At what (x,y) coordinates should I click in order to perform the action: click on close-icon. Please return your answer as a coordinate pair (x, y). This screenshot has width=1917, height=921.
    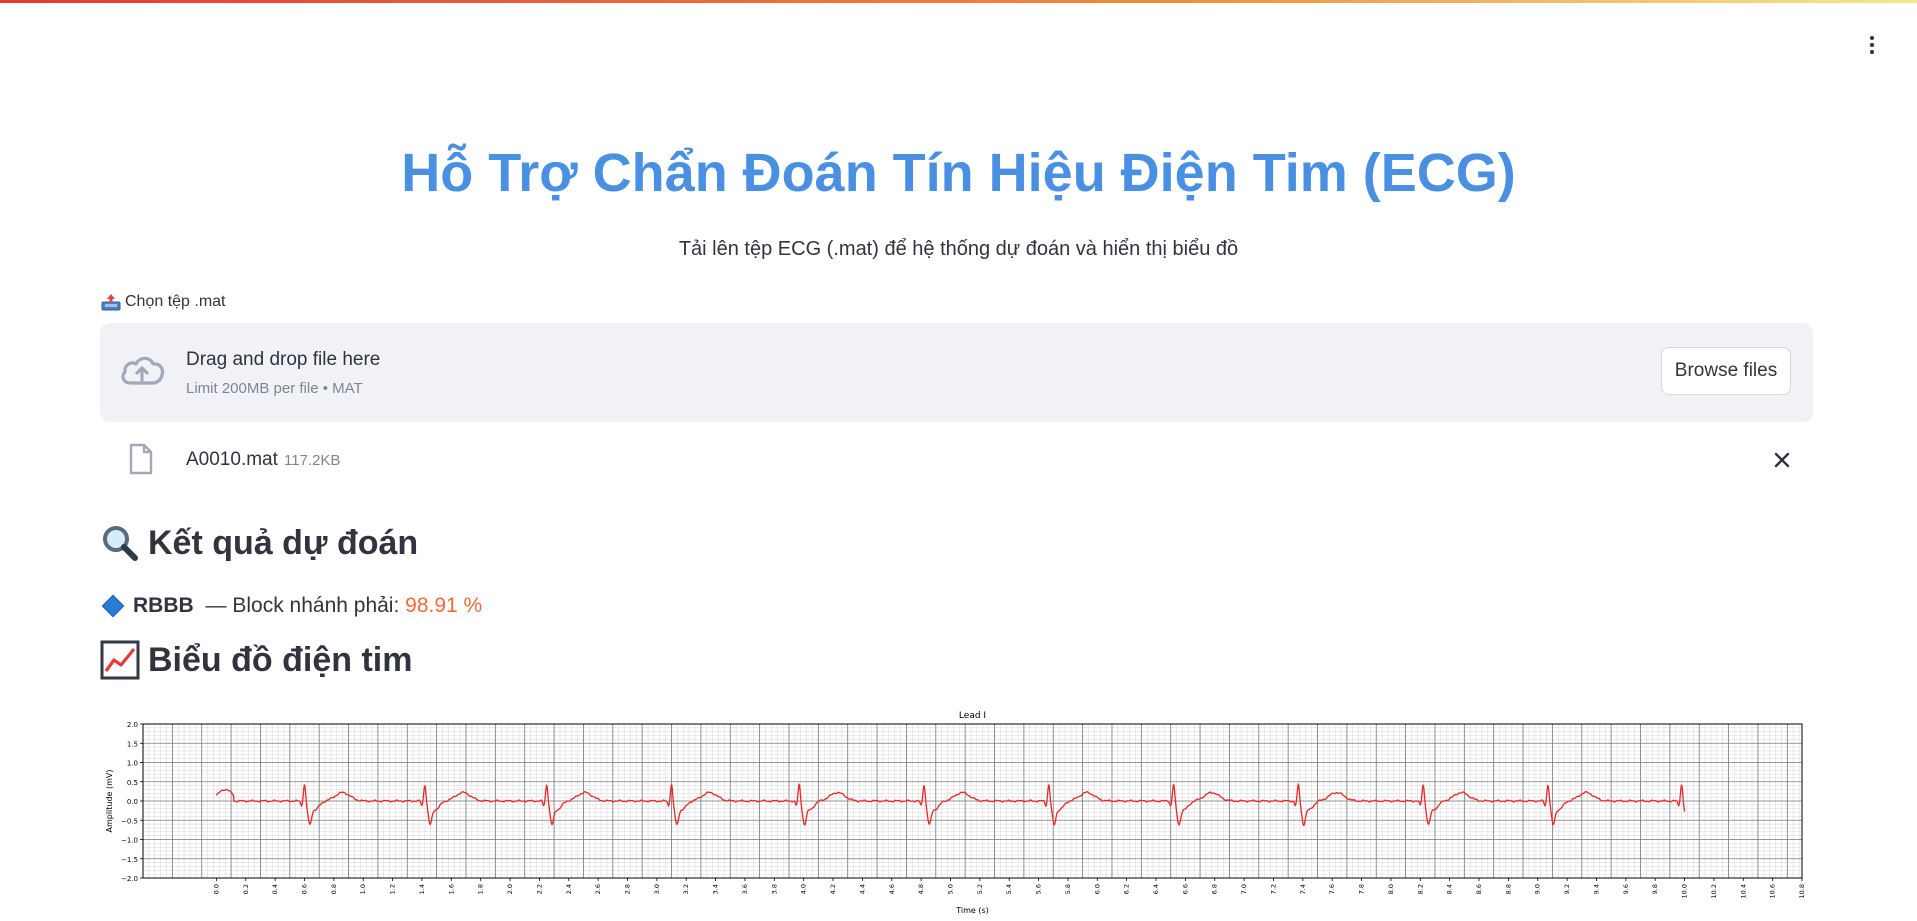
    Looking at the image, I should click on (1782, 460).